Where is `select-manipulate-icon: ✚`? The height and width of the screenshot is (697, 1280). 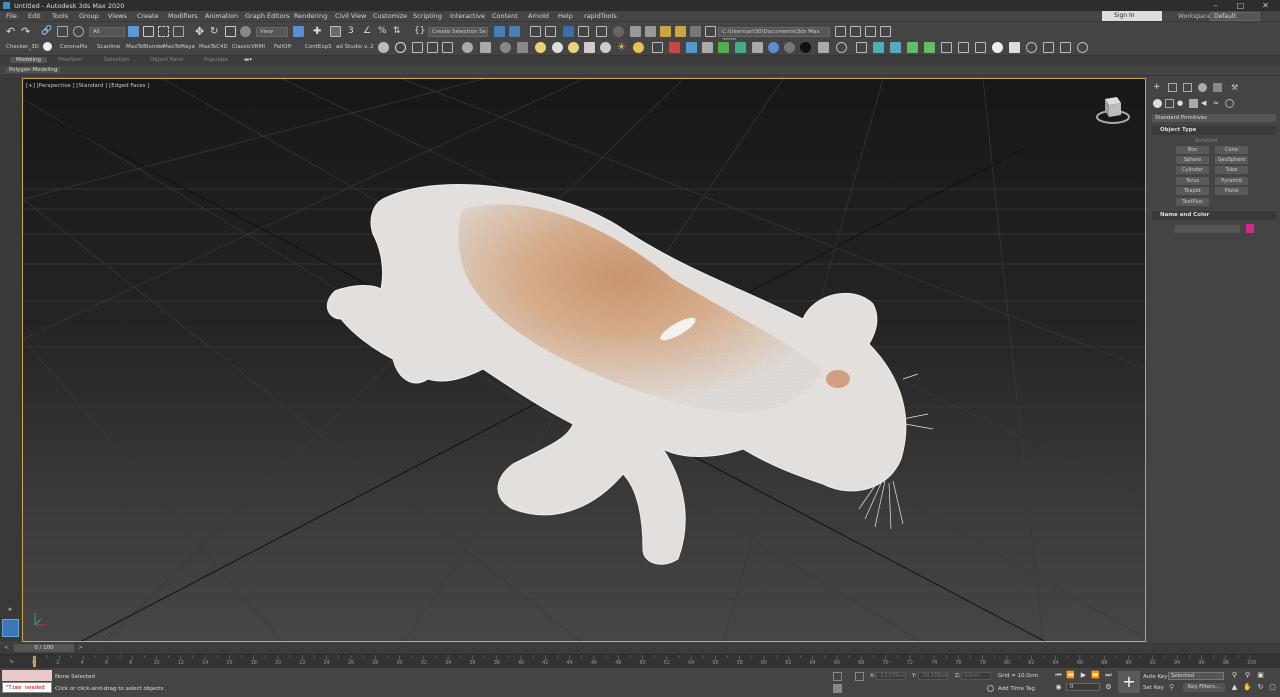
select-manipulate-icon: ✚ is located at coordinates (318, 31).